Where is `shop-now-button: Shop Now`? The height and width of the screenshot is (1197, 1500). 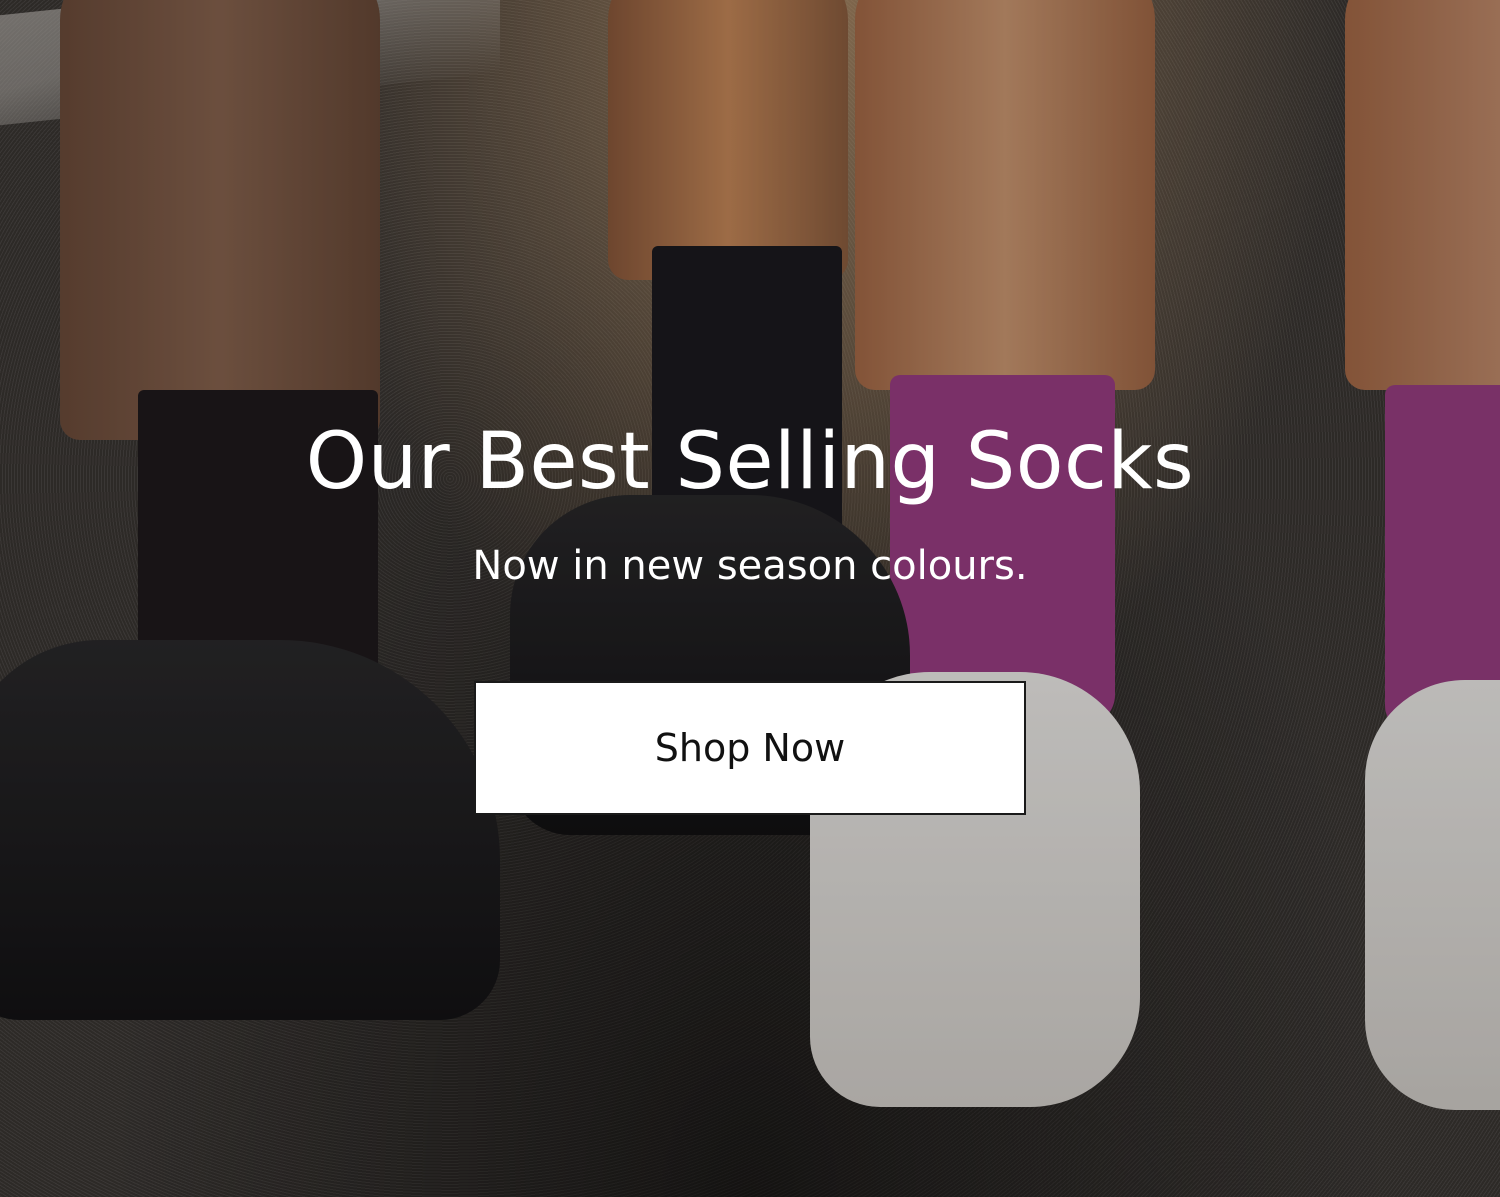
shop-now-button: Shop Now is located at coordinates (750, 748).